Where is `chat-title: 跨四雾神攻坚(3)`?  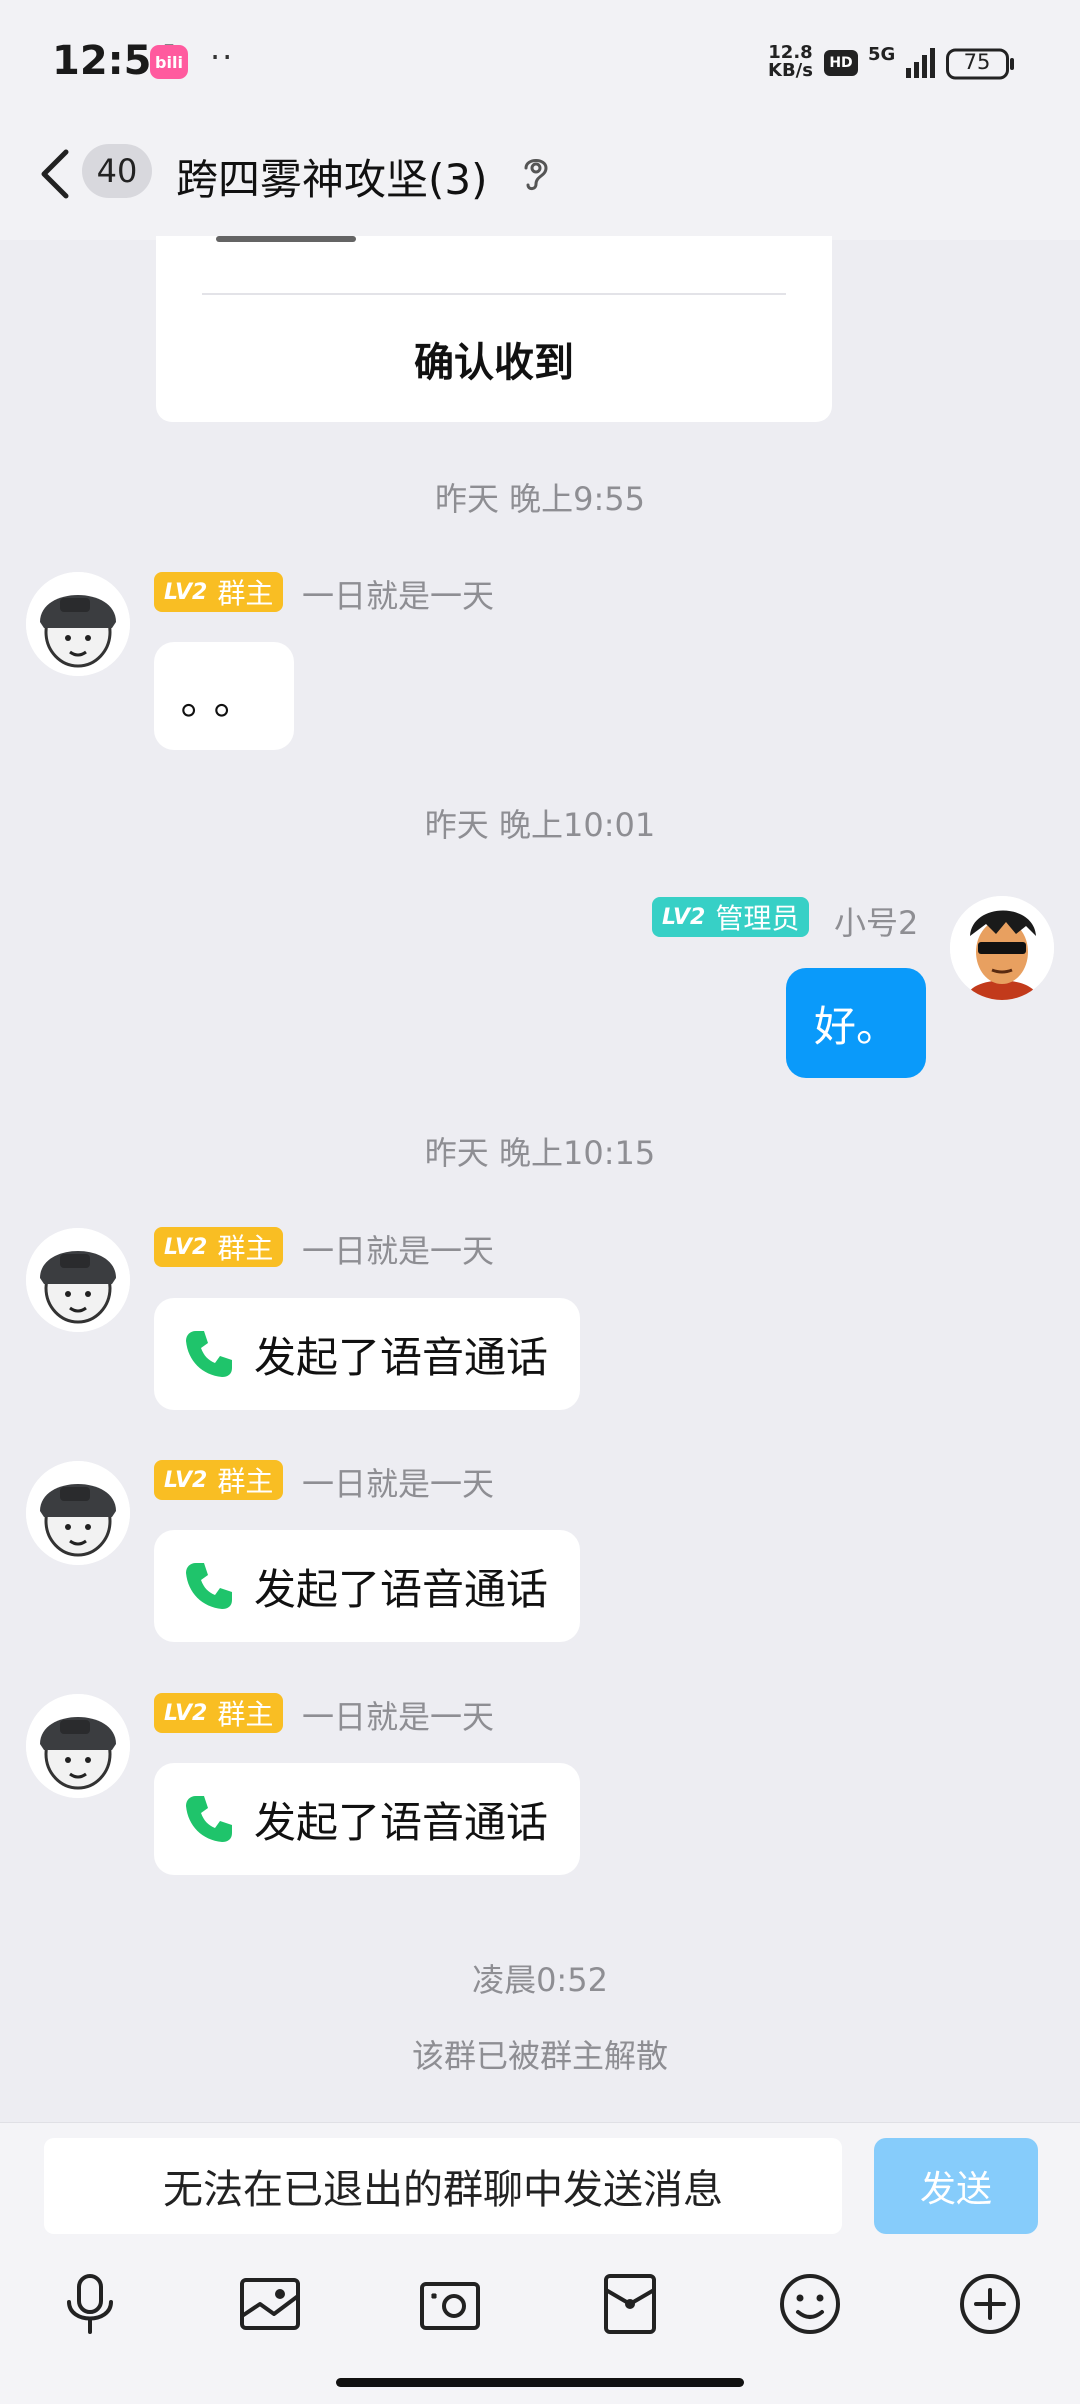 chat-title: 跨四雾神攻坚(3) is located at coordinates (332, 176).